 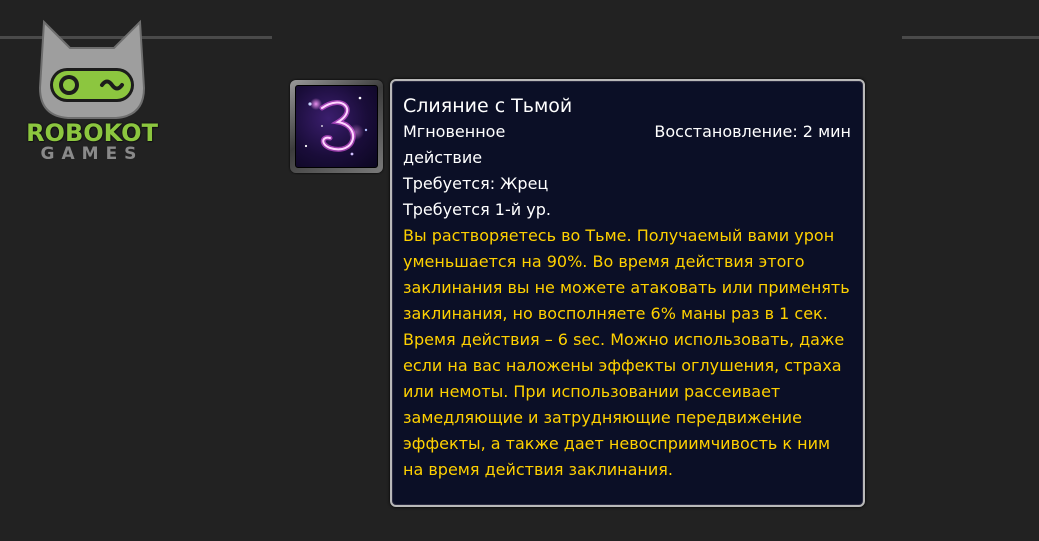 I want to click on spell-requires-level: Требуется 1-й ур., so click(x=477, y=209).